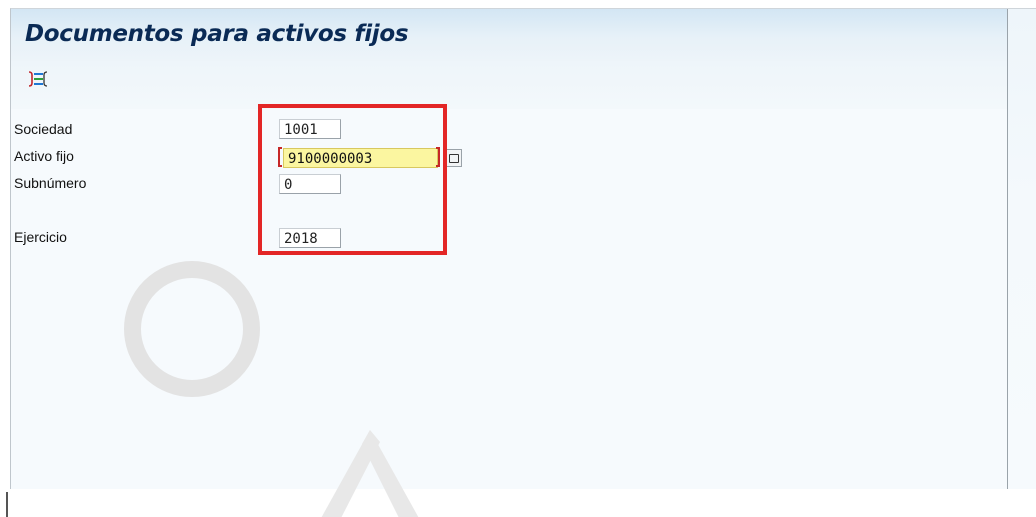 This screenshot has height=517, width=1036. What do you see at coordinates (7, 504) in the screenshot?
I see `page-edge-mark` at bounding box center [7, 504].